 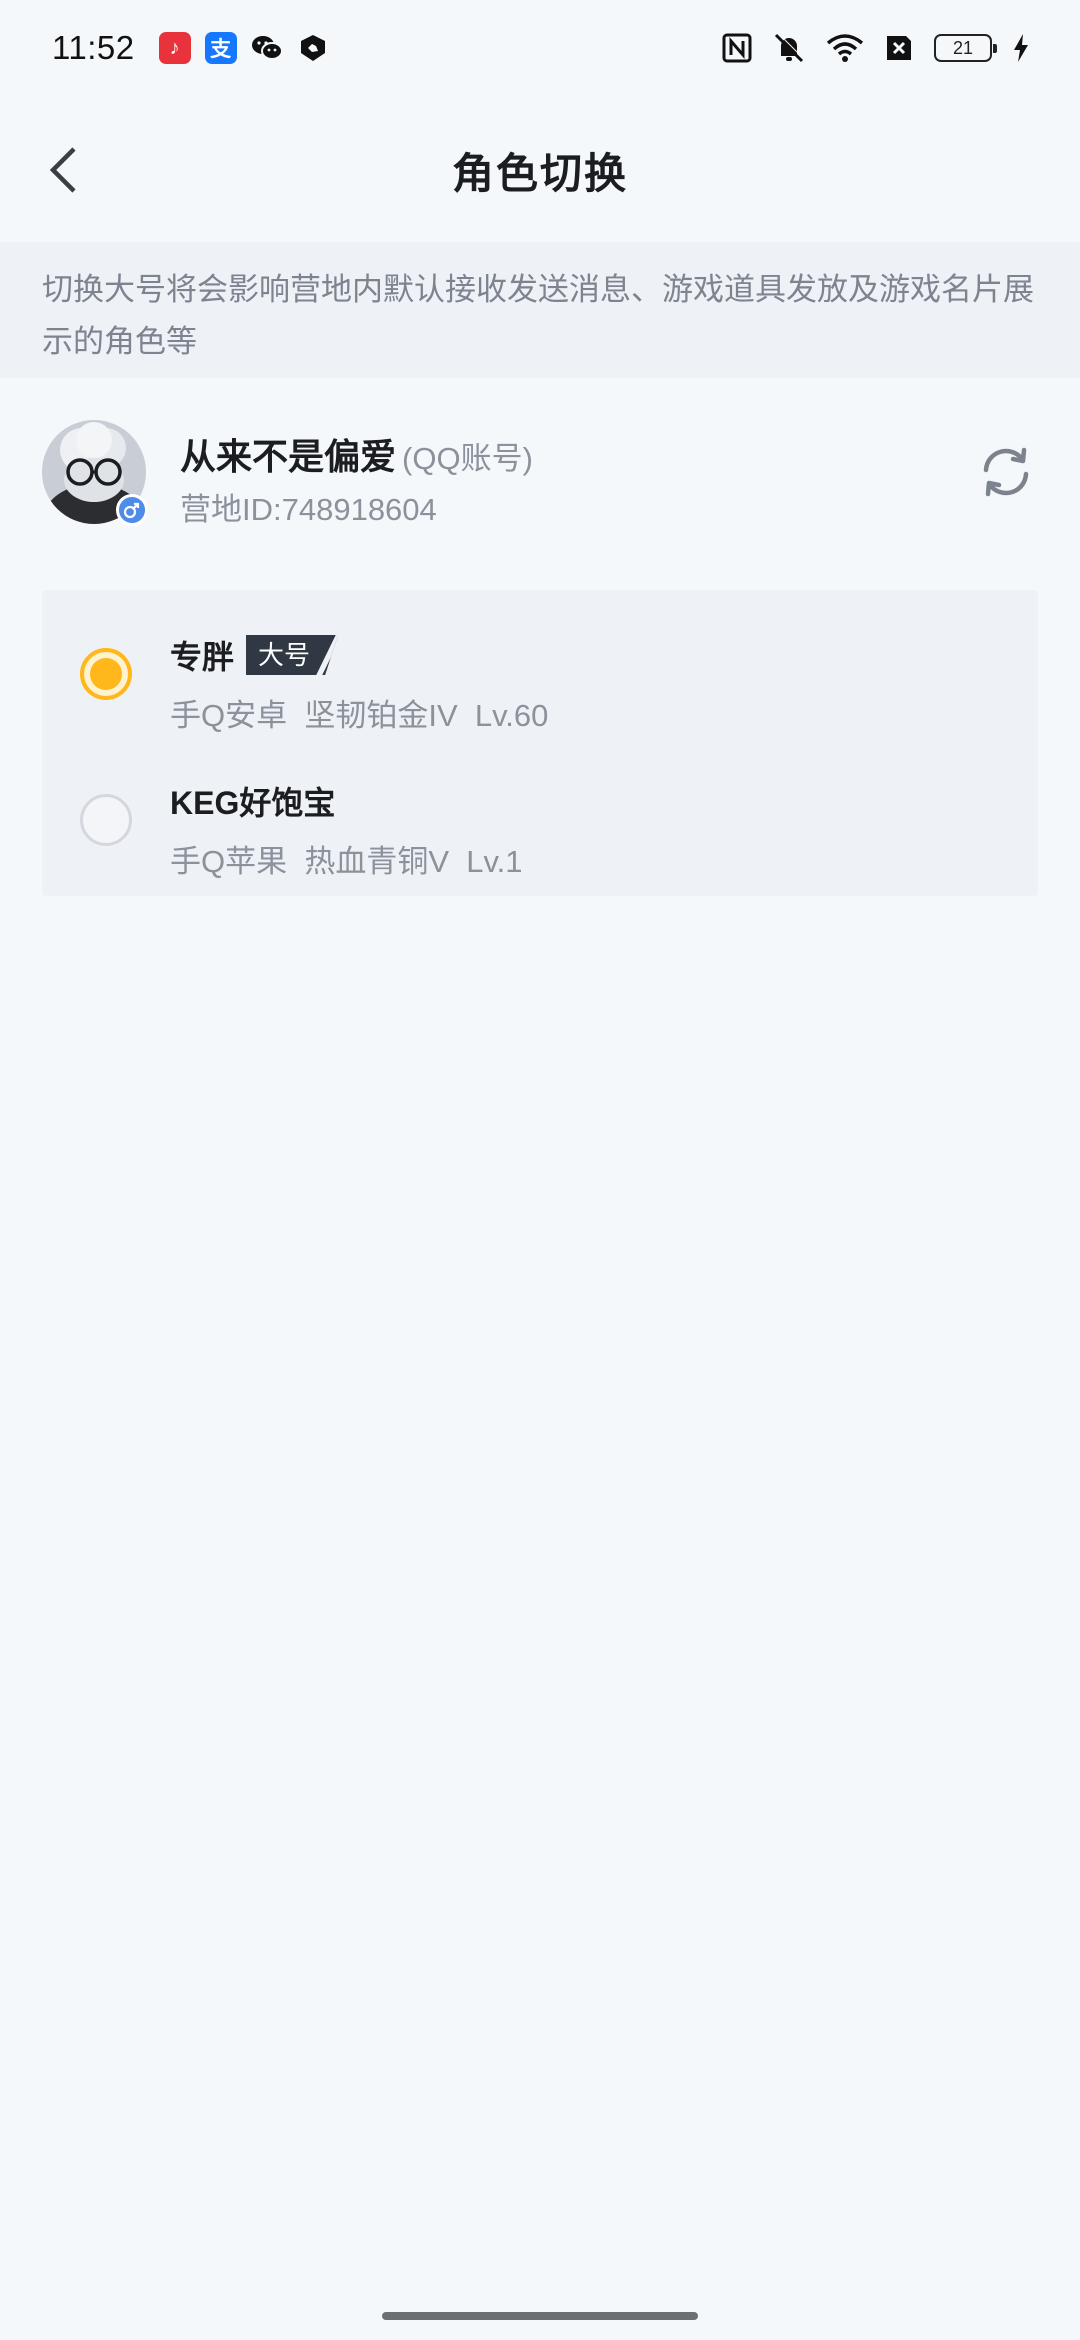 I want to click on badge-stripe, so click(x=327, y=655).